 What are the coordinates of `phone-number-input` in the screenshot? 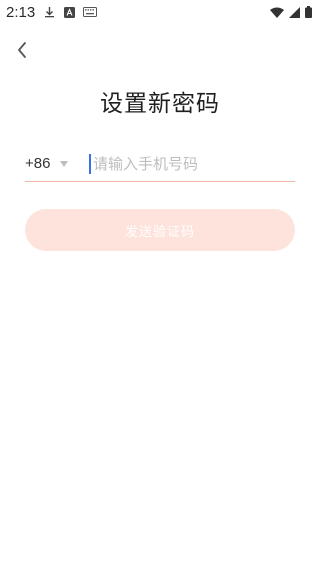 It's located at (194, 163).